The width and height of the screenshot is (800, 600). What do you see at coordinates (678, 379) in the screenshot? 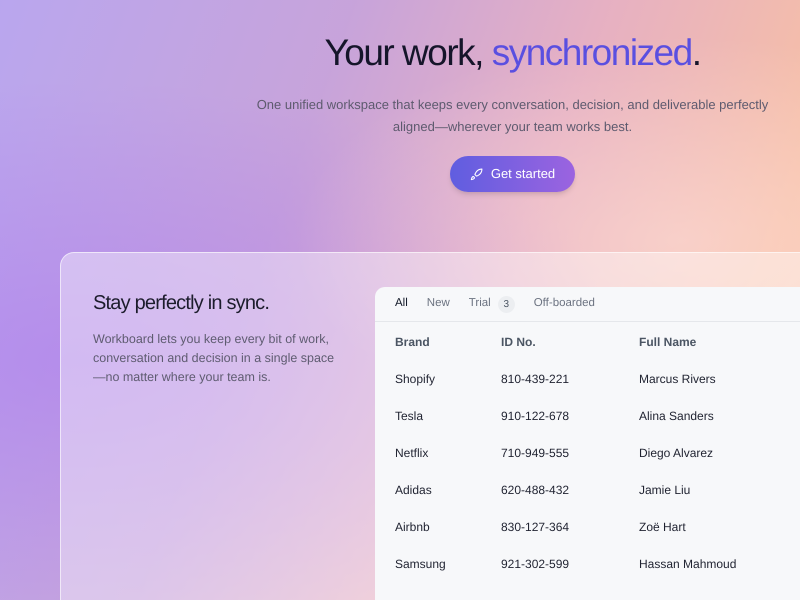
I see `table-cell-text: Marcus Rivers` at bounding box center [678, 379].